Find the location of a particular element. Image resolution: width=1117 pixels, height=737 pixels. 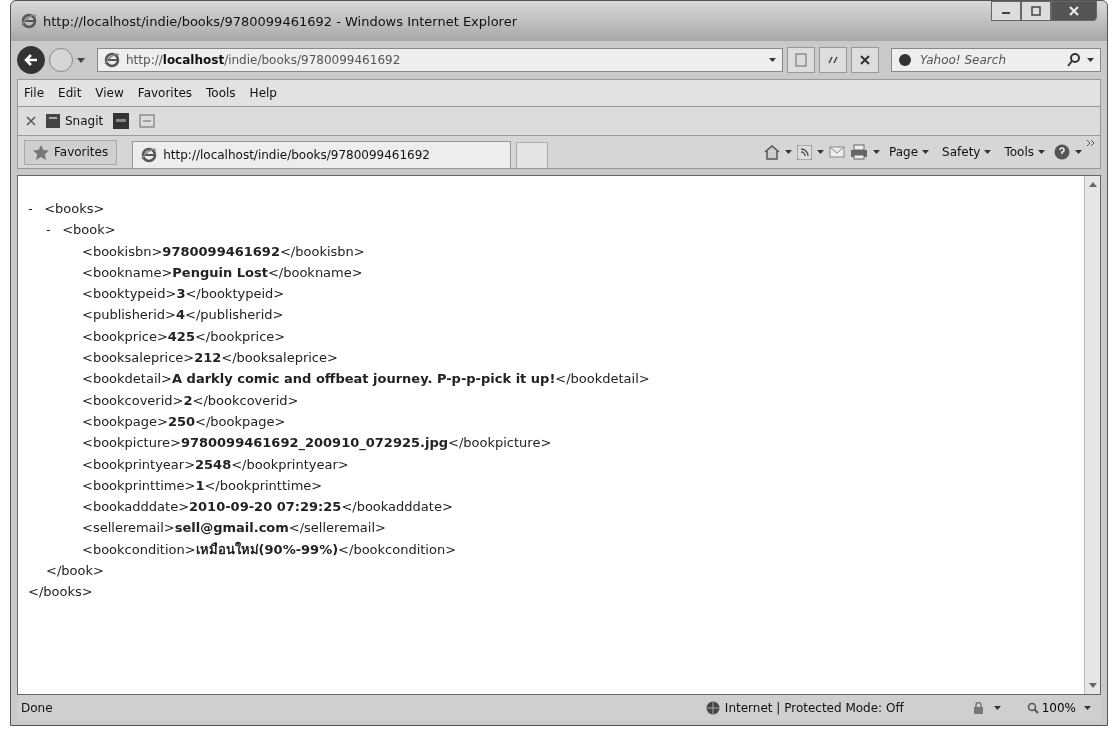

feed-icon is located at coordinates (804, 152).